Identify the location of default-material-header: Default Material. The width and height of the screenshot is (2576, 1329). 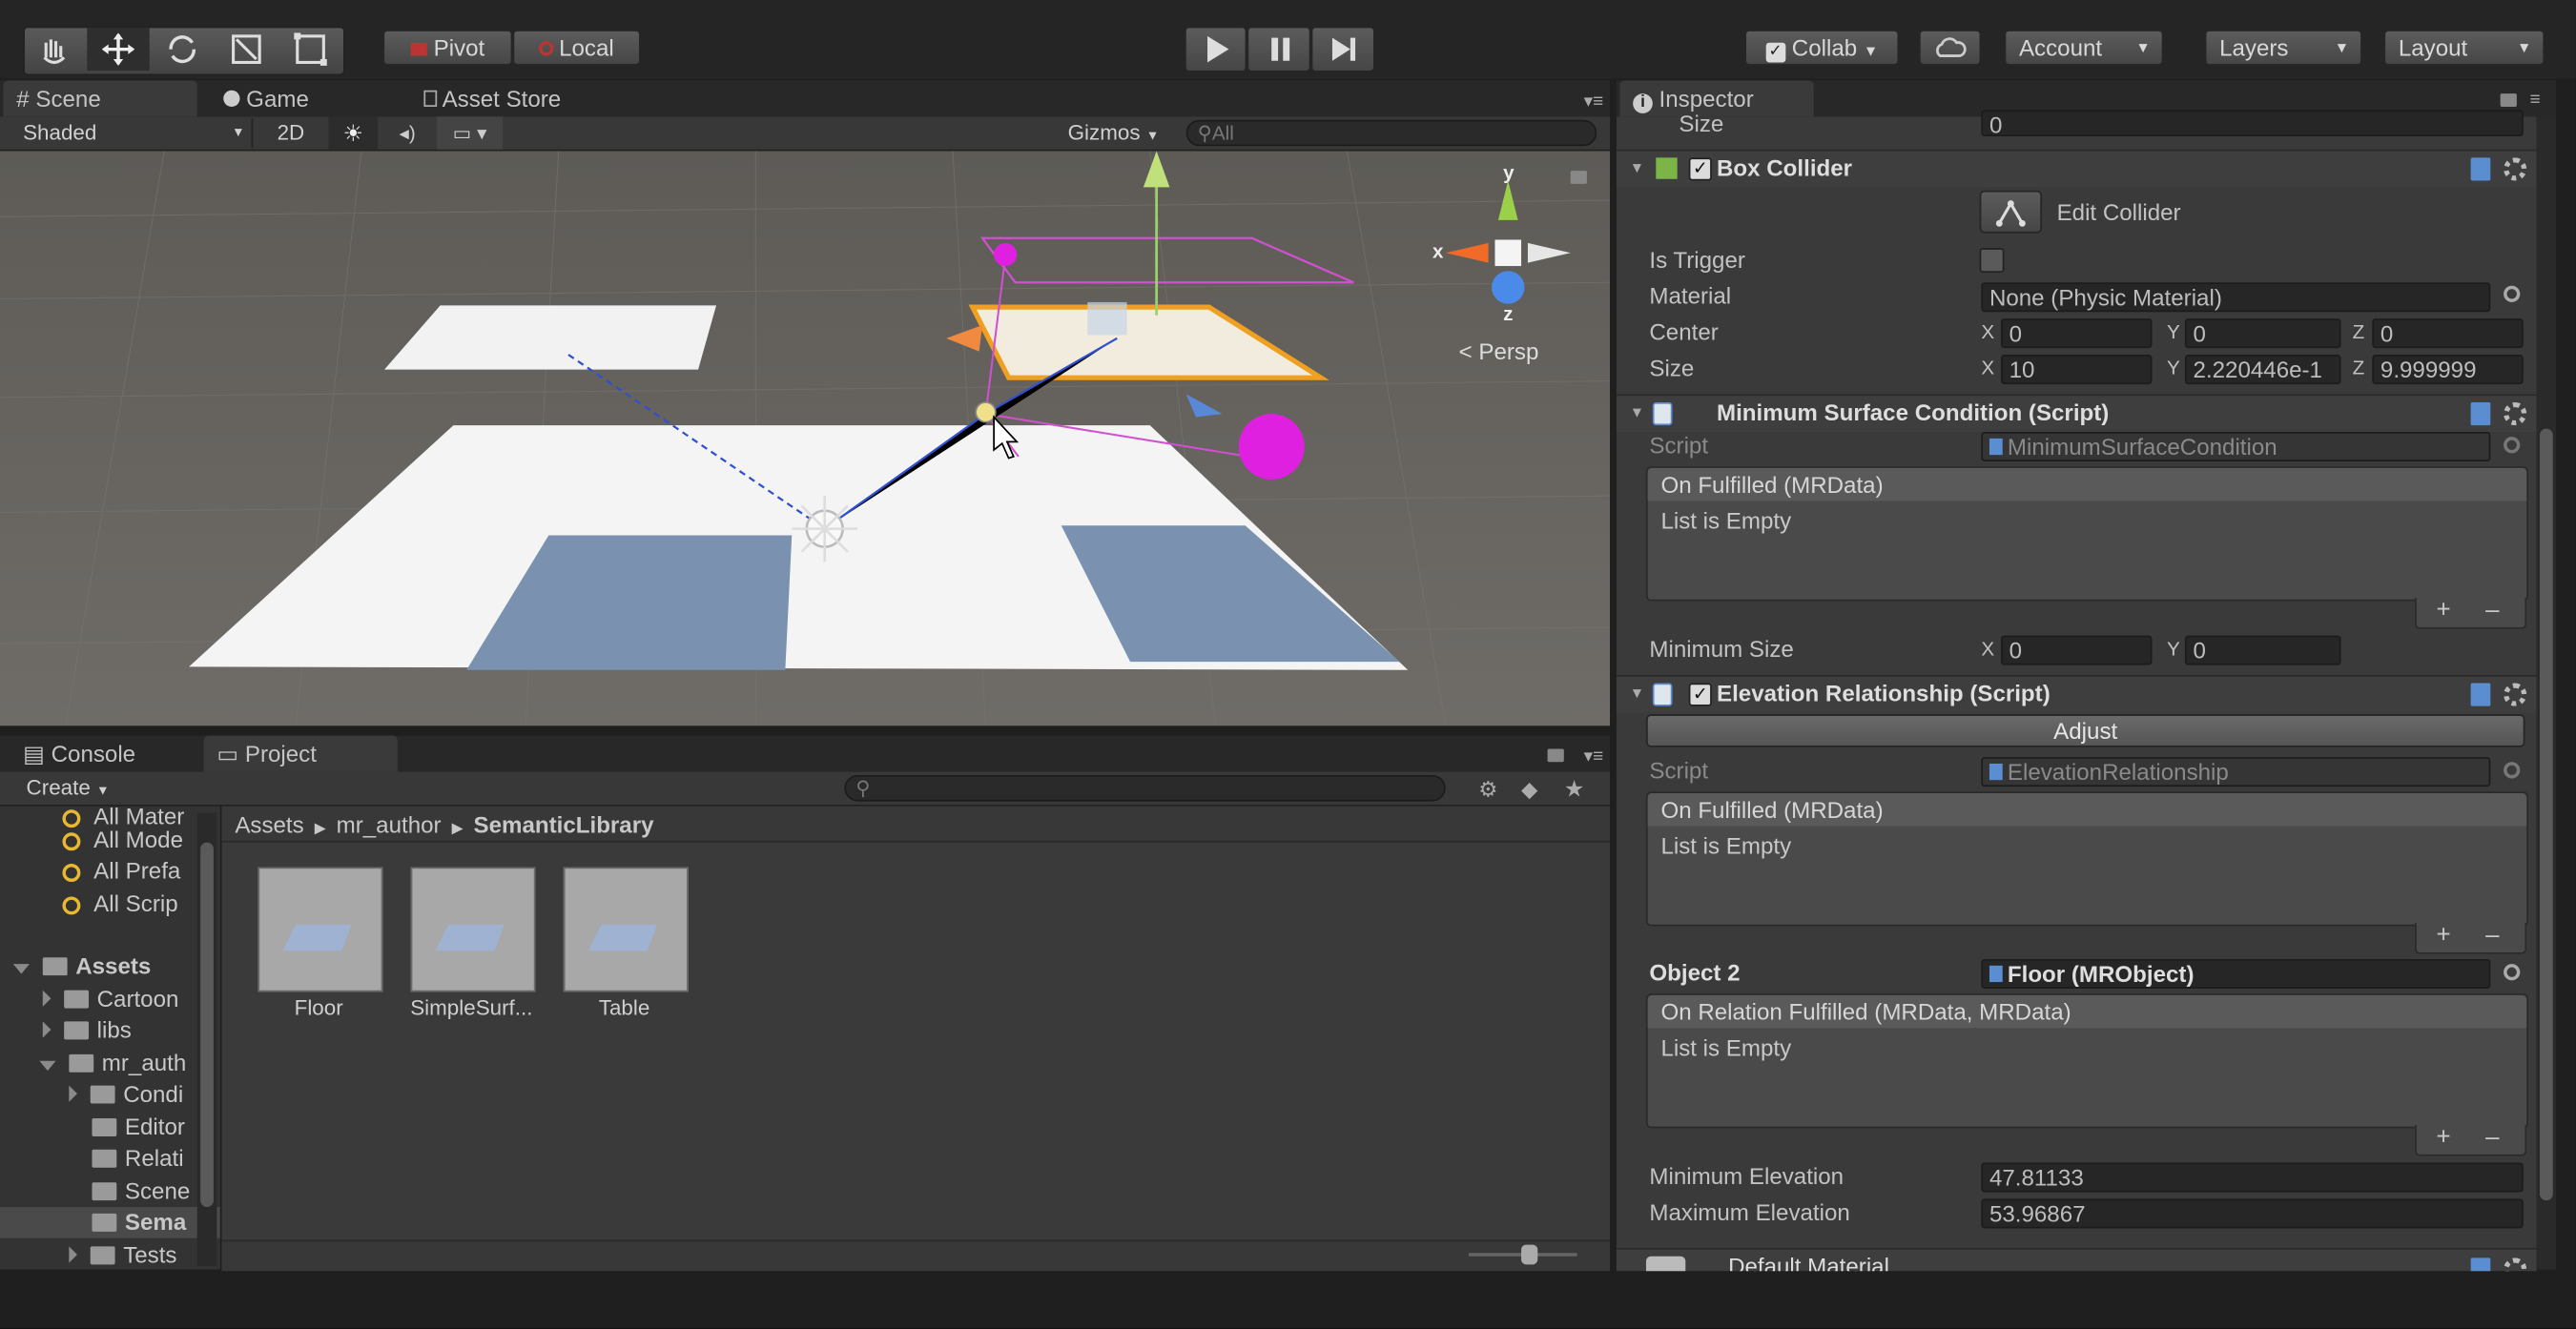
(2076, 1260).